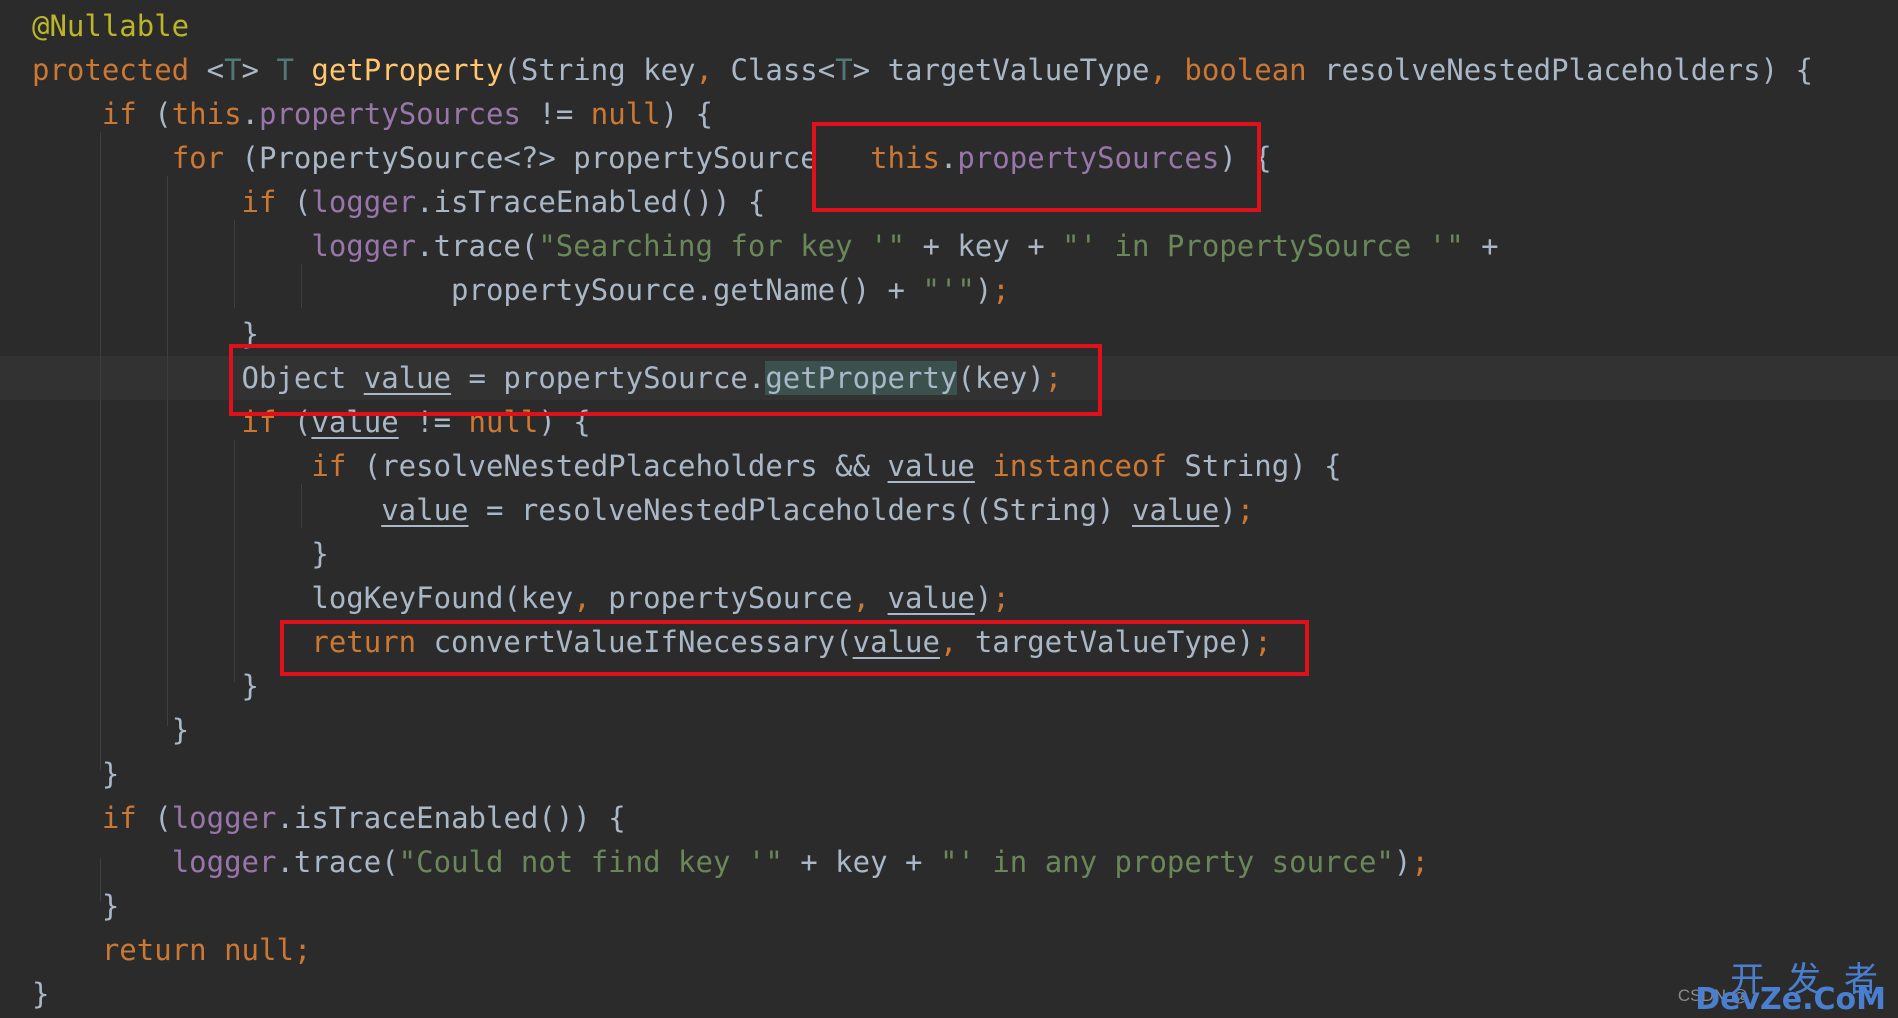  Describe the element at coordinates (1254, 70) in the screenshot. I see `code-token: boolean` at that location.